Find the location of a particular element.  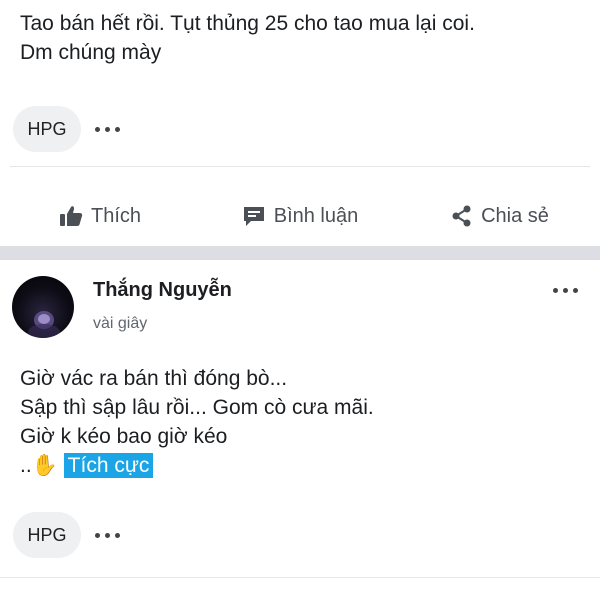

share-label: Chia sẻ is located at coordinates (515, 215).